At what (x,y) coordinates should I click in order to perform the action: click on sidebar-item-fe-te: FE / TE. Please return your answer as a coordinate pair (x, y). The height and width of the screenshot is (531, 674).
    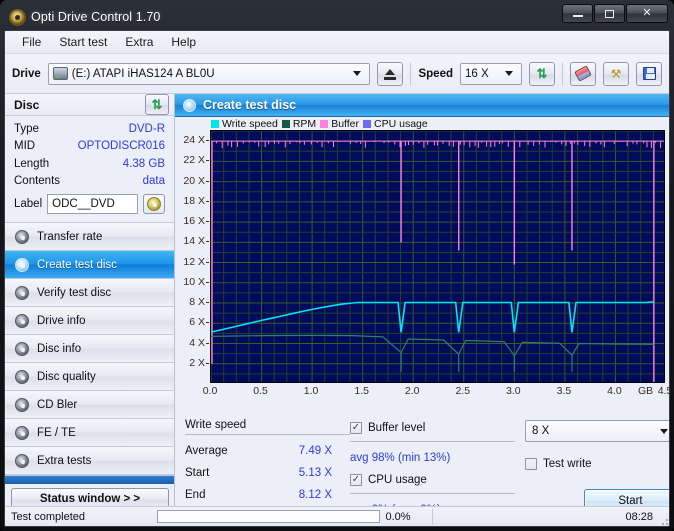
    Looking at the image, I should click on (89, 433).